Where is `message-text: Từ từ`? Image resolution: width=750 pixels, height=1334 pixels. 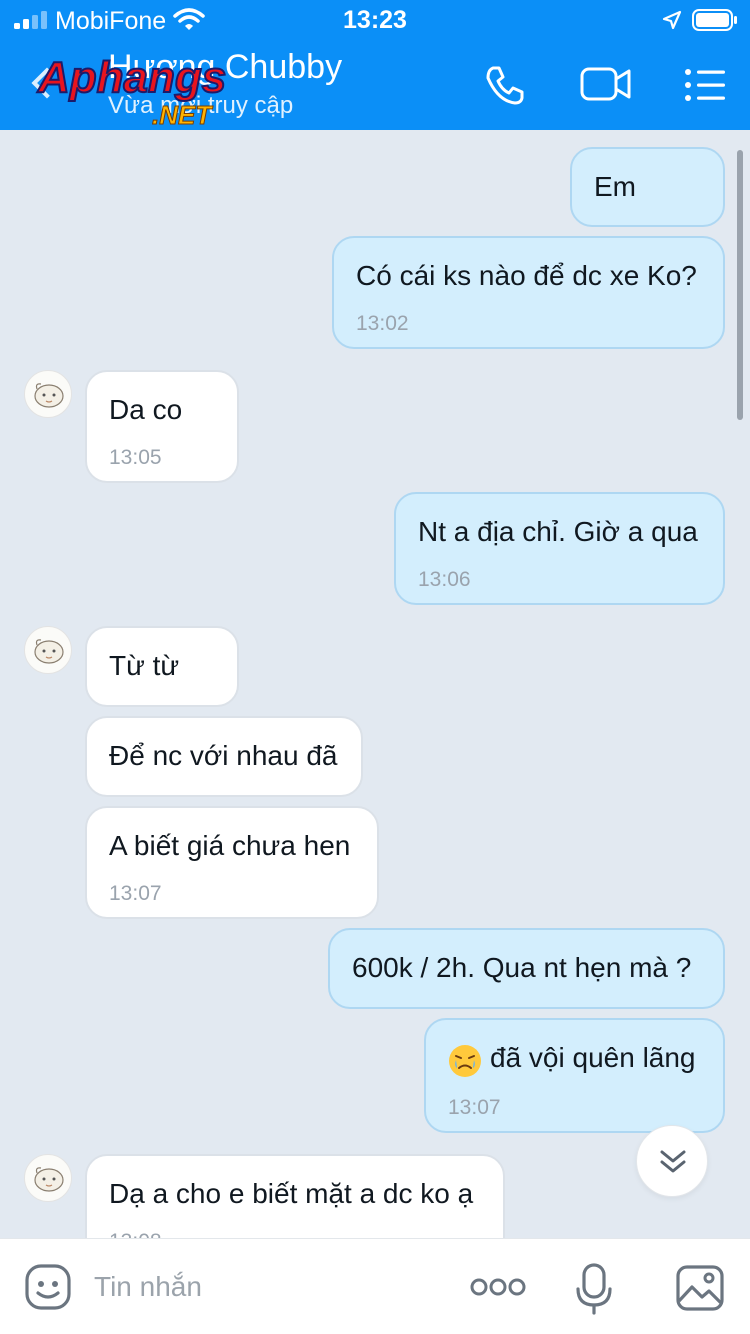 message-text: Từ từ is located at coordinates (144, 665).